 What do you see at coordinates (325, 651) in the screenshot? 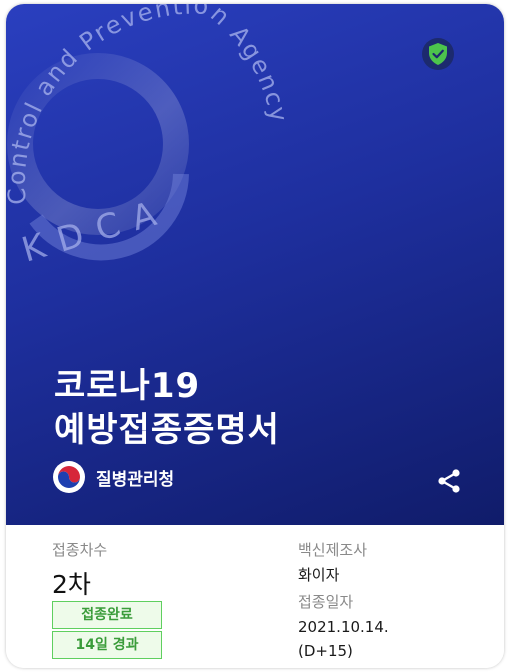
I see `date-dday: (D+15)` at bounding box center [325, 651].